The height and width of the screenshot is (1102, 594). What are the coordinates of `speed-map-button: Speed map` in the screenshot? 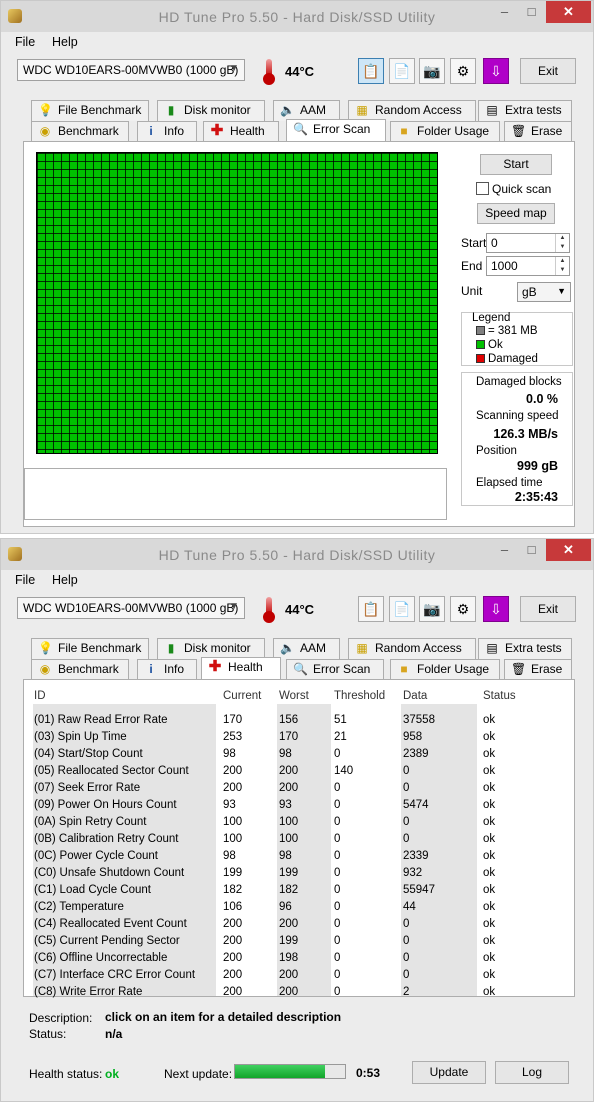 It's located at (516, 213).